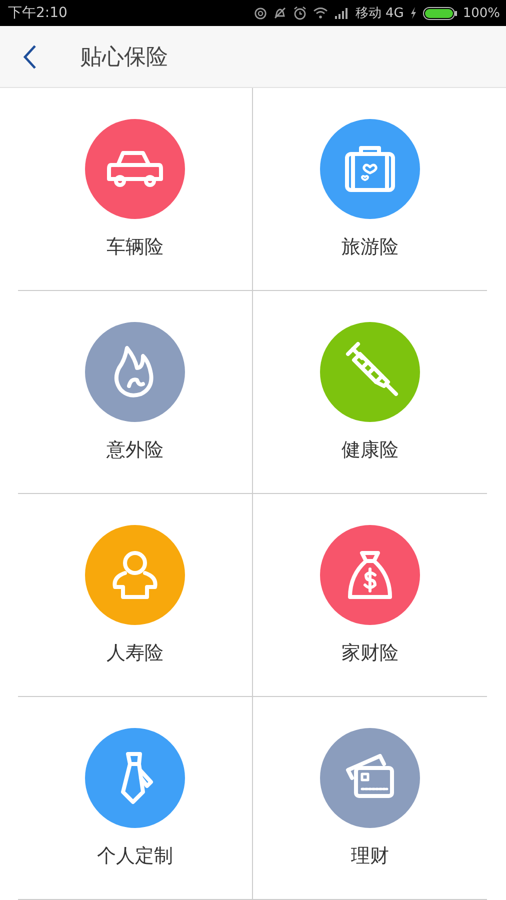 The image size is (506, 900). I want to click on category-label: 人寿险, so click(135, 653).